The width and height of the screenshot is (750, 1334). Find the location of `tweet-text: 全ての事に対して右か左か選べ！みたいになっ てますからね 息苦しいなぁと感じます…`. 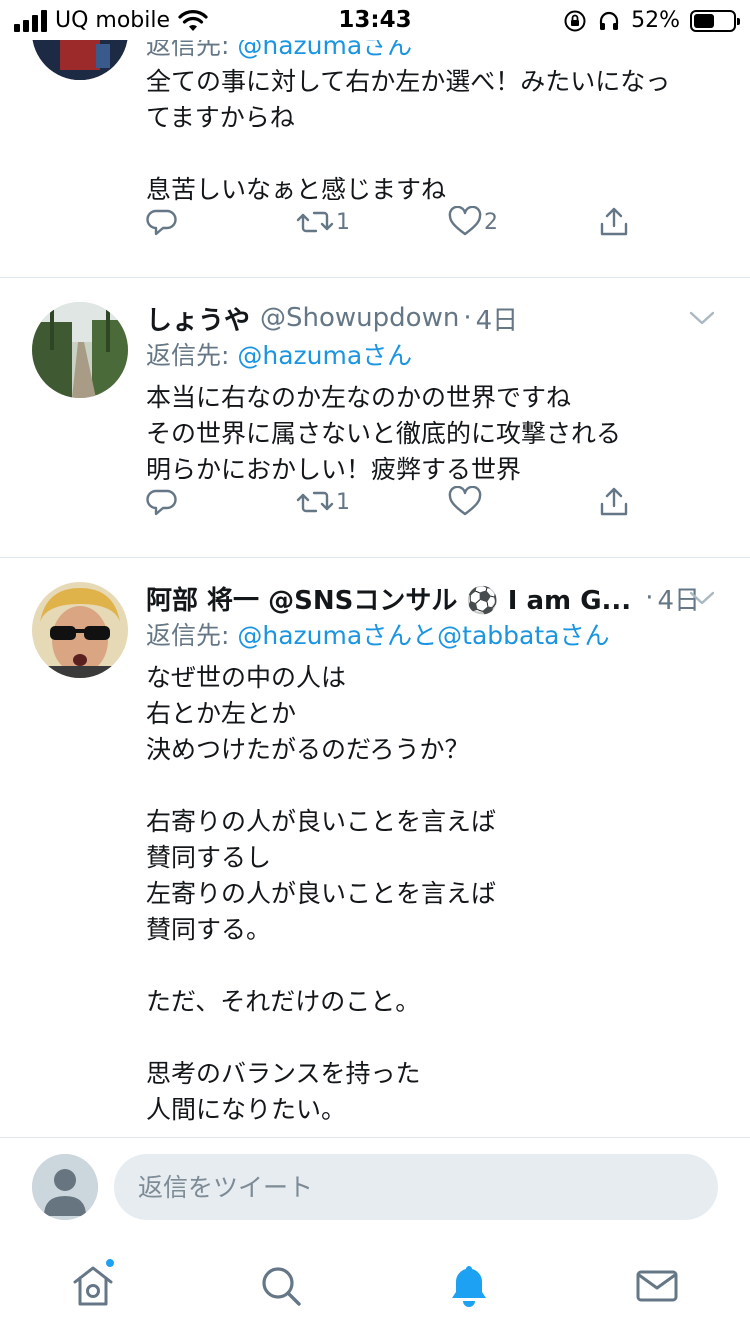

tweet-text: 全ての事に対して右か左か選べ！みたいになっ てますからね 息苦しいなぁと感じます… is located at coordinates (408, 135).